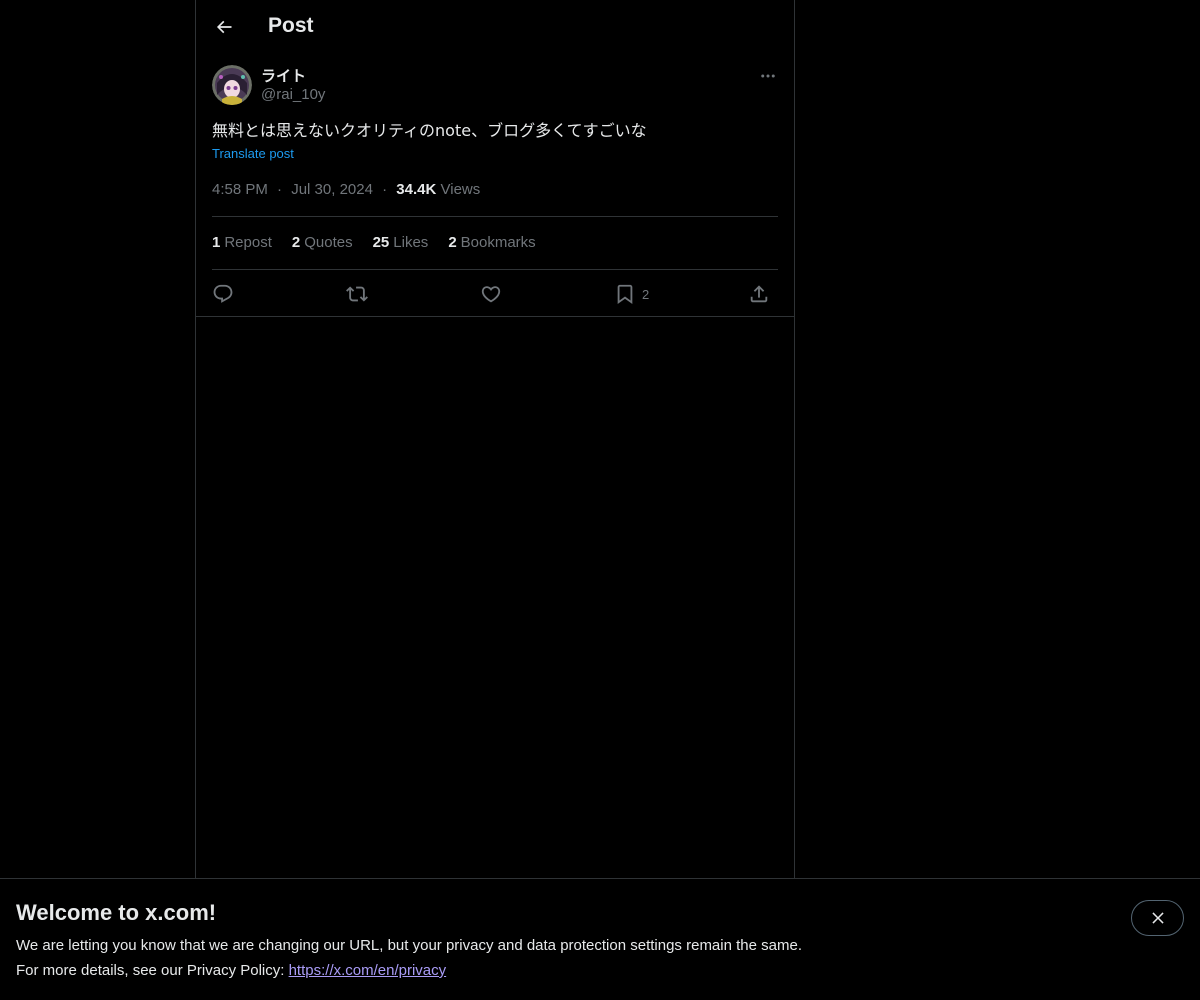  I want to click on translate-post-link: Translate post, so click(253, 153).